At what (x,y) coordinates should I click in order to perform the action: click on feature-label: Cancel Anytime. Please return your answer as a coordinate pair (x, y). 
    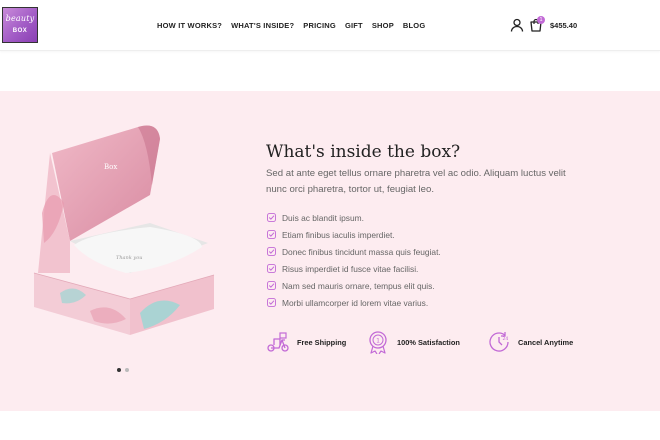
    Looking at the image, I should click on (546, 342).